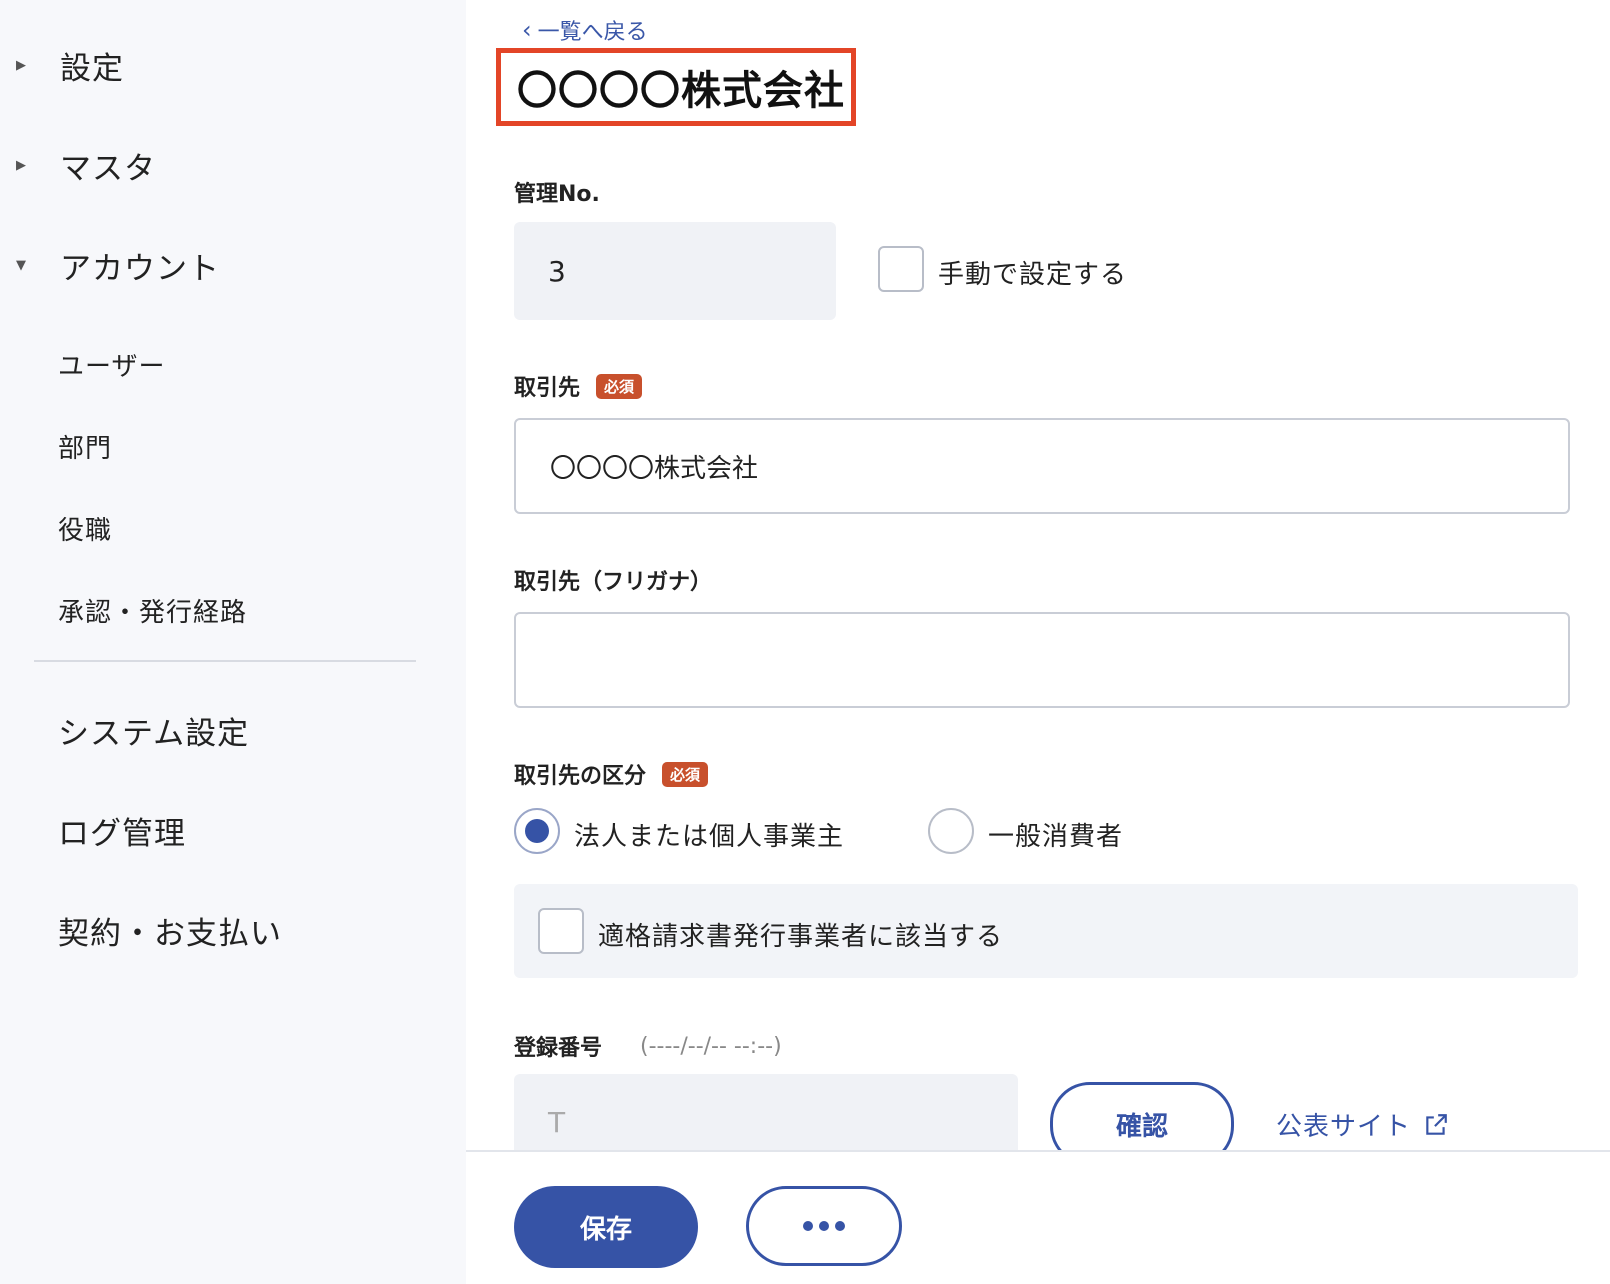  What do you see at coordinates (92, 68) in the screenshot?
I see `sidebar-group-label: 設定` at bounding box center [92, 68].